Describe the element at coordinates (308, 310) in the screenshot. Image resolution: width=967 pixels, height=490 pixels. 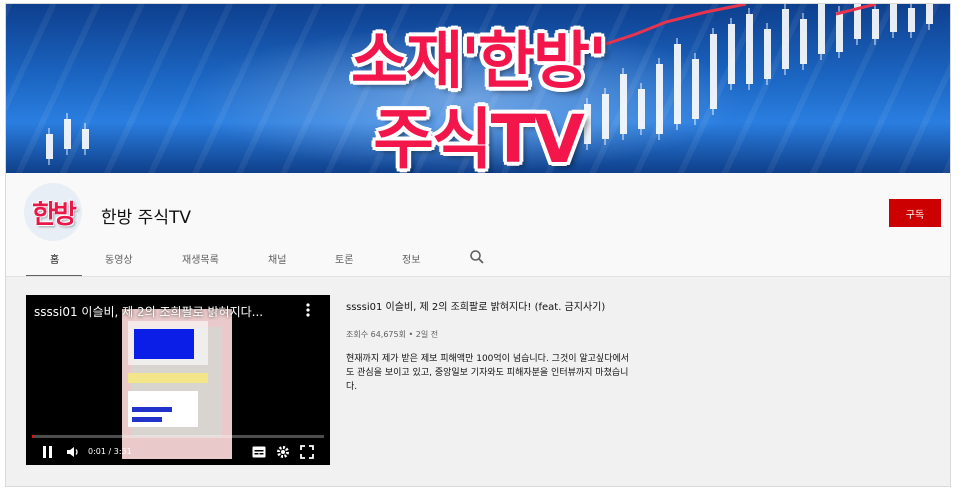
I see `more-vert-icon` at that location.